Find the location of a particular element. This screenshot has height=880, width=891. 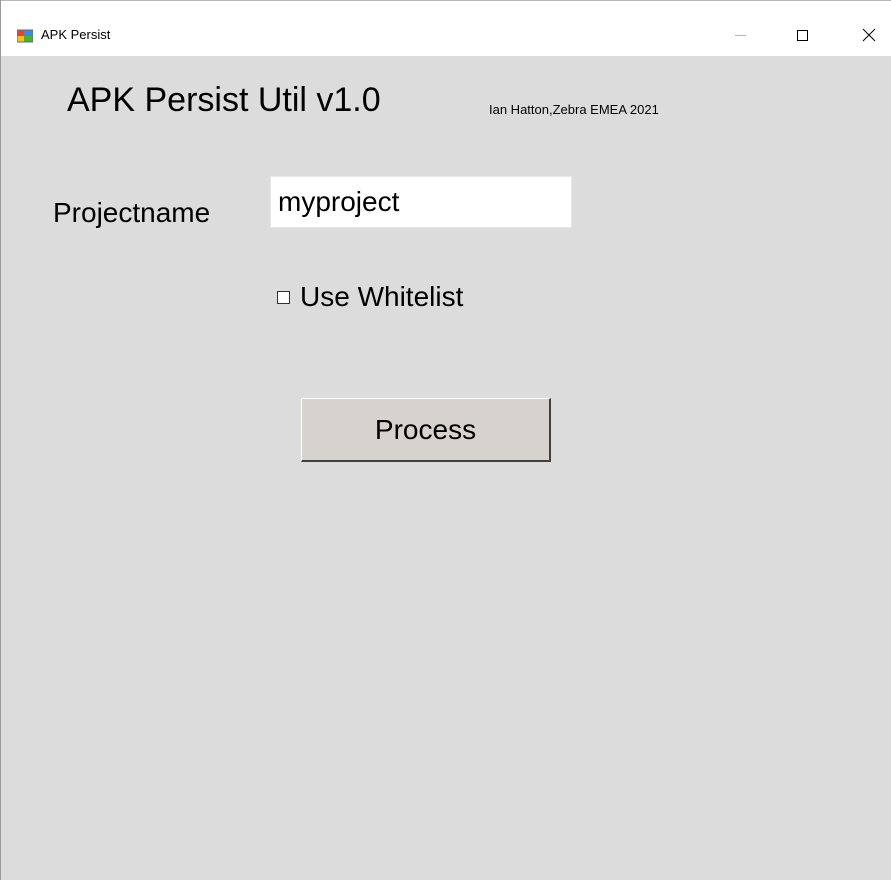

windows-form-app-icon is located at coordinates (25, 36).